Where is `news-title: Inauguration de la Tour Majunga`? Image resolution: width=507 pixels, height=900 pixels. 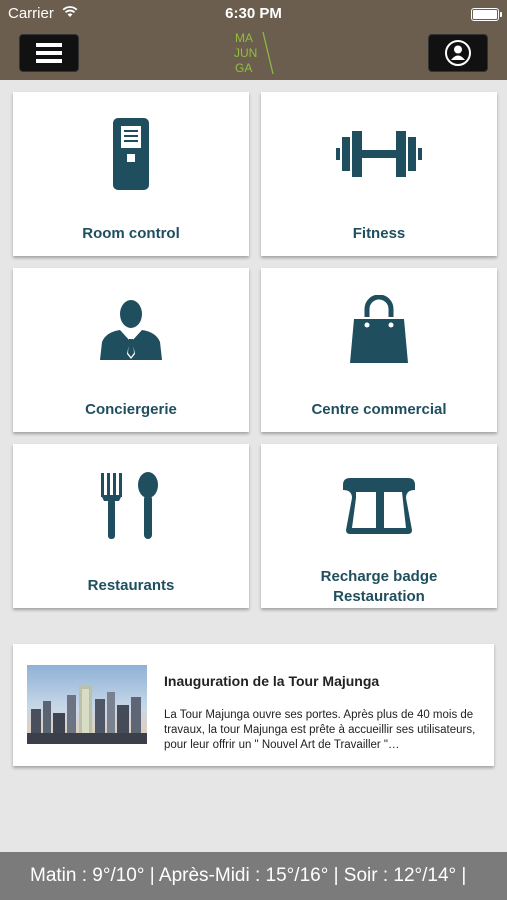 news-title: Inauguration de la Tour Majunga is located at coordinates (272, 681).